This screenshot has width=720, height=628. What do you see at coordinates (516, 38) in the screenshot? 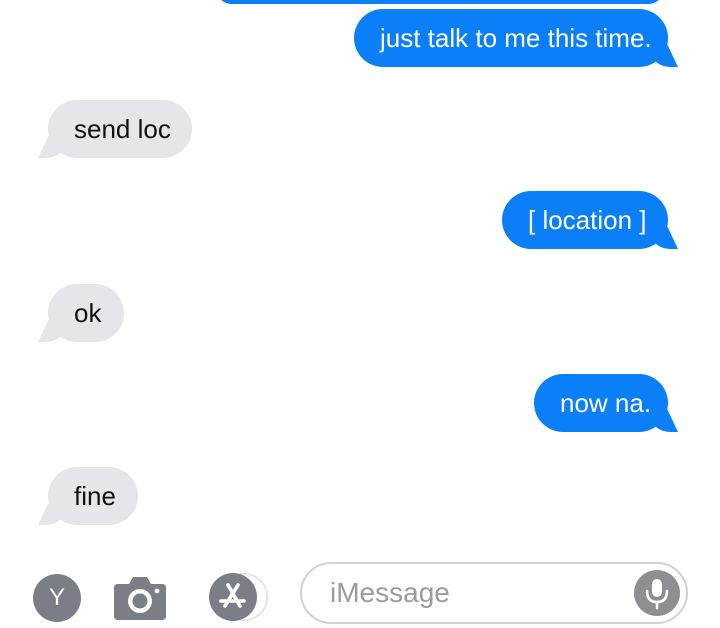
I see `message-text: just talk to me this time.` at bounding box center [516, 38].